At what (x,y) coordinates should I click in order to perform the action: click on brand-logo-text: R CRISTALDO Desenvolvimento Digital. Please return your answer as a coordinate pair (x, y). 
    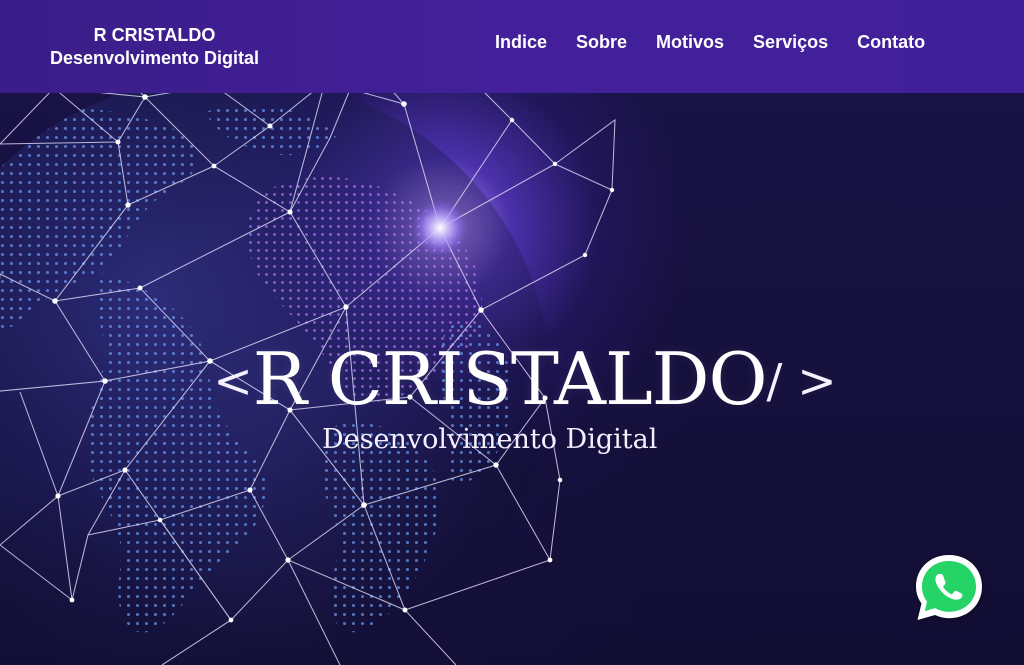
    Looking at the image, I should click on (154, 47).